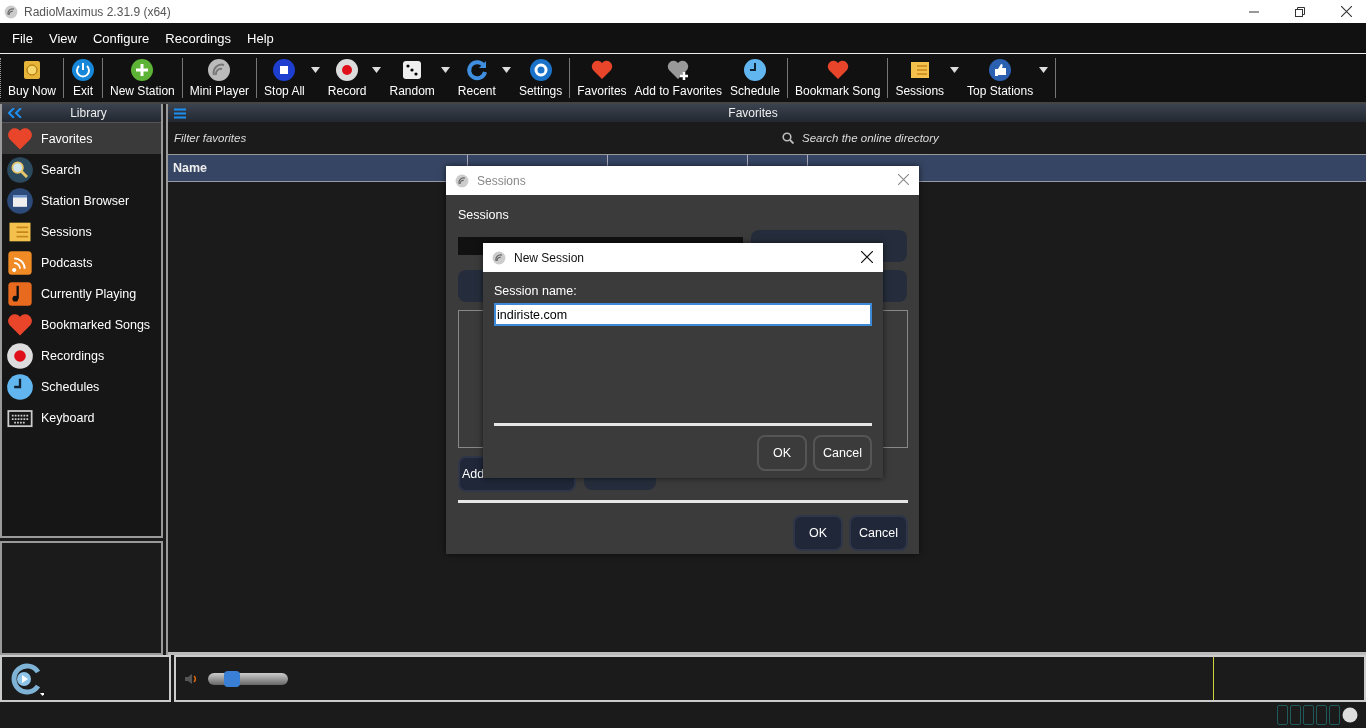 This screenshot has width=1366, height=728. Describe the element at coordinates (180, 113) in the screenshot. I see `menu-icon` at that location.